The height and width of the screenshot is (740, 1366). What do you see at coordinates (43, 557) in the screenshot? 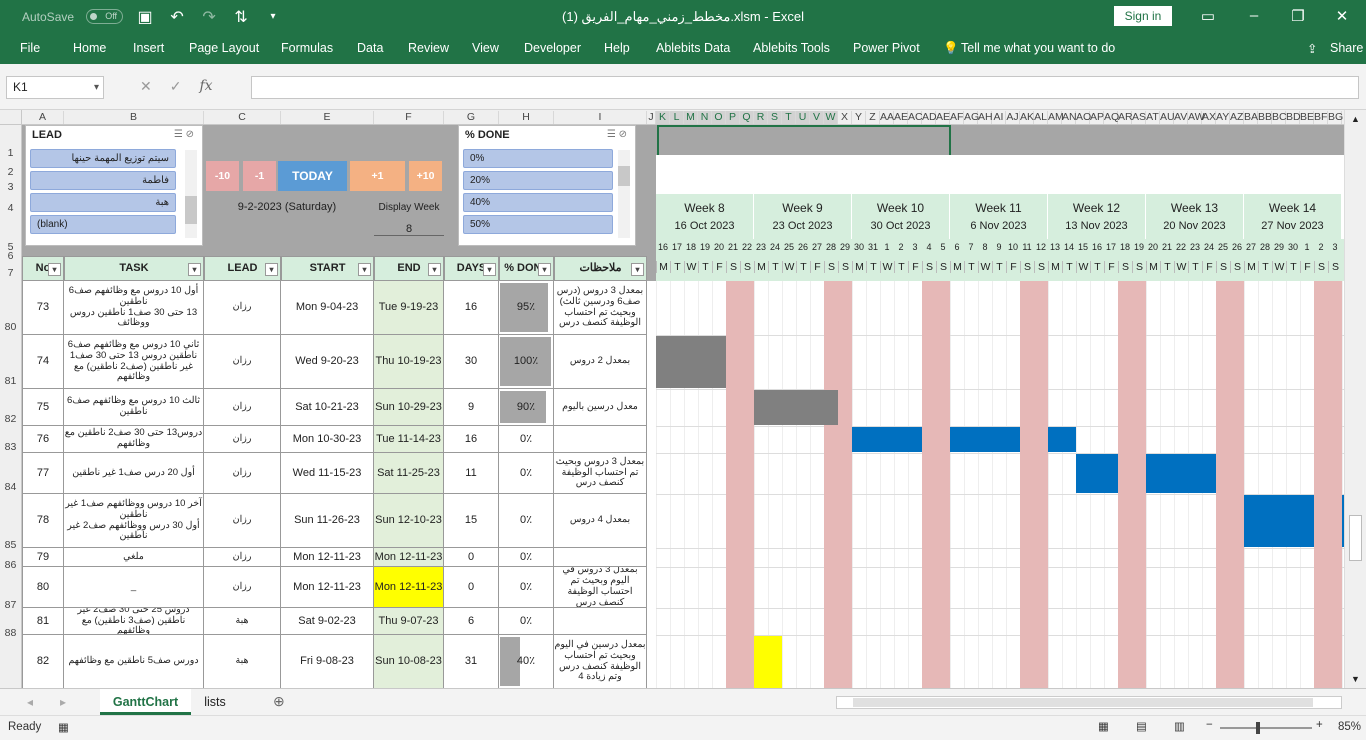
I see `cell-no: 79` at bounding box center [43, 557].